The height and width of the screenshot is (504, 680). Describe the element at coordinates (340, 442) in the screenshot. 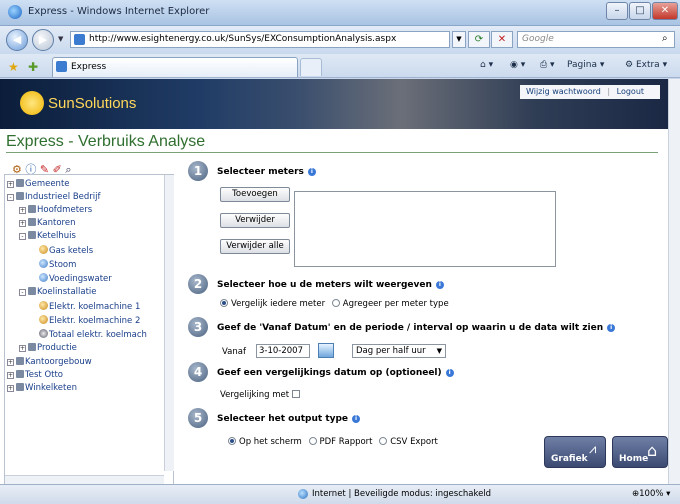

I see `radio-pdf: PDF Rapport` at that location.